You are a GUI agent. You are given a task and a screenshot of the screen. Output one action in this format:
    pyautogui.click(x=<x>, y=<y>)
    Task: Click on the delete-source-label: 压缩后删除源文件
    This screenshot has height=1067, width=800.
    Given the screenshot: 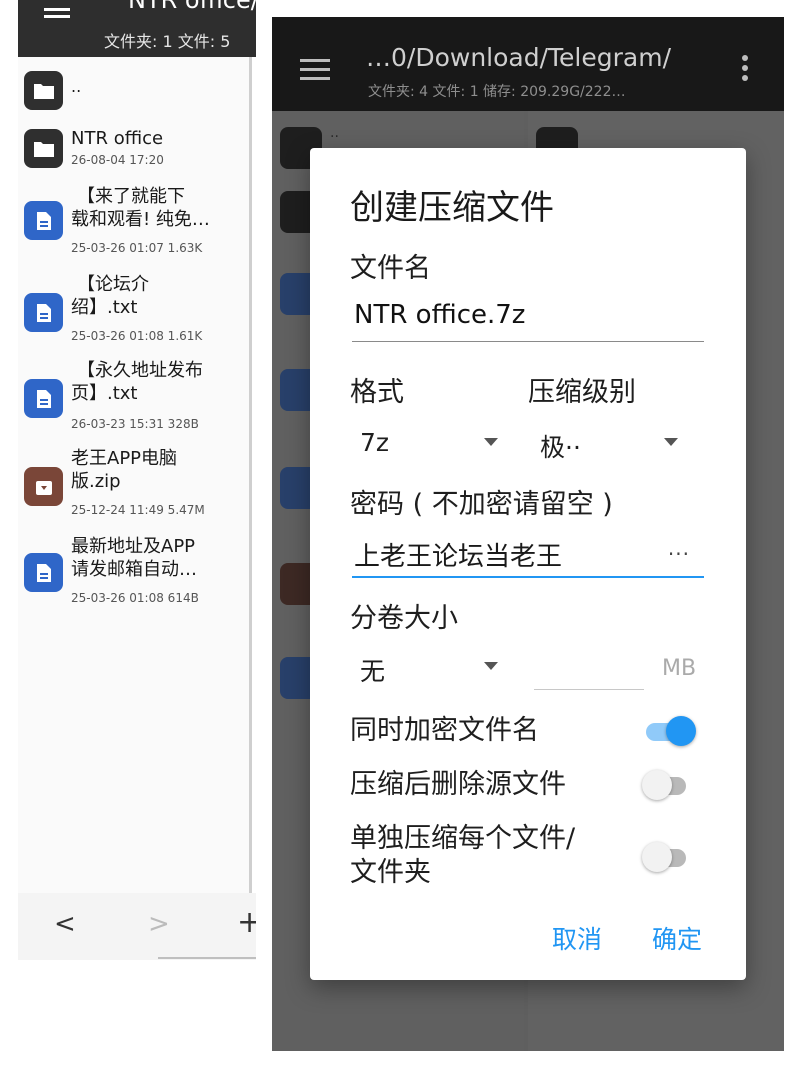 What is the action you would take?
    pyautogui.click(x=458, y=784)
    